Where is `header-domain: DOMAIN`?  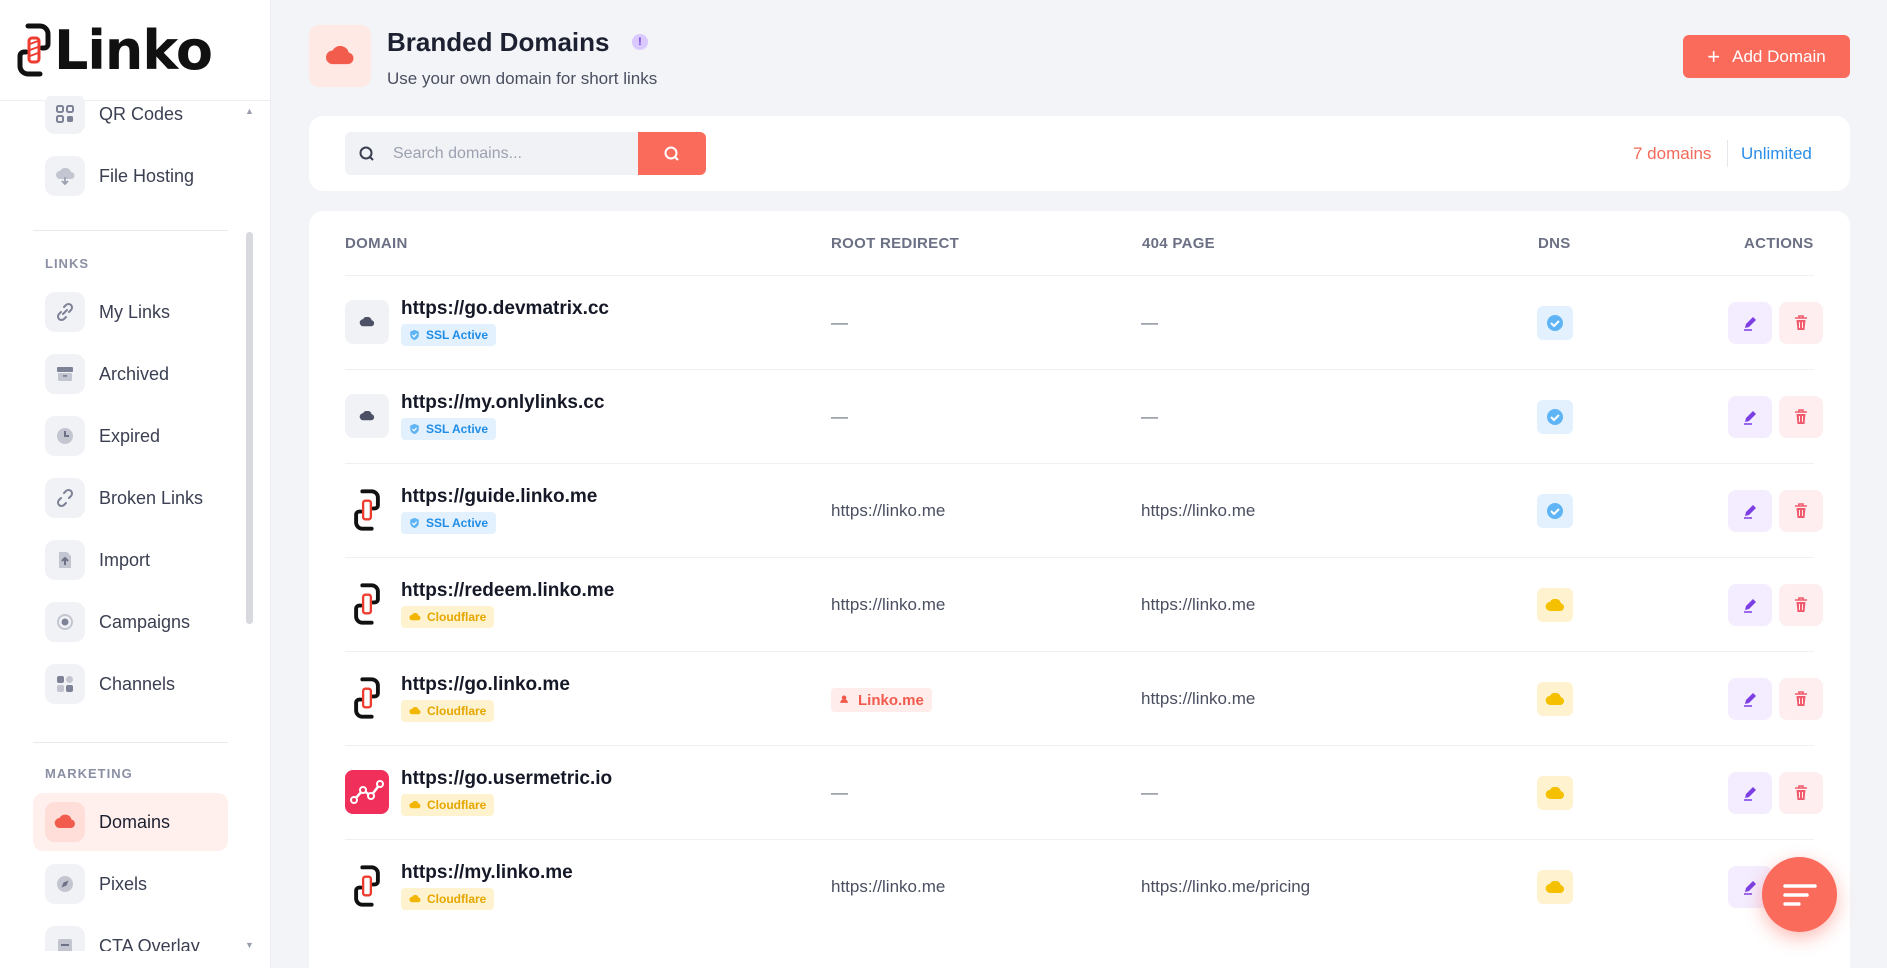
header-domain: DOMAIN is located at coordinates (376, 243).